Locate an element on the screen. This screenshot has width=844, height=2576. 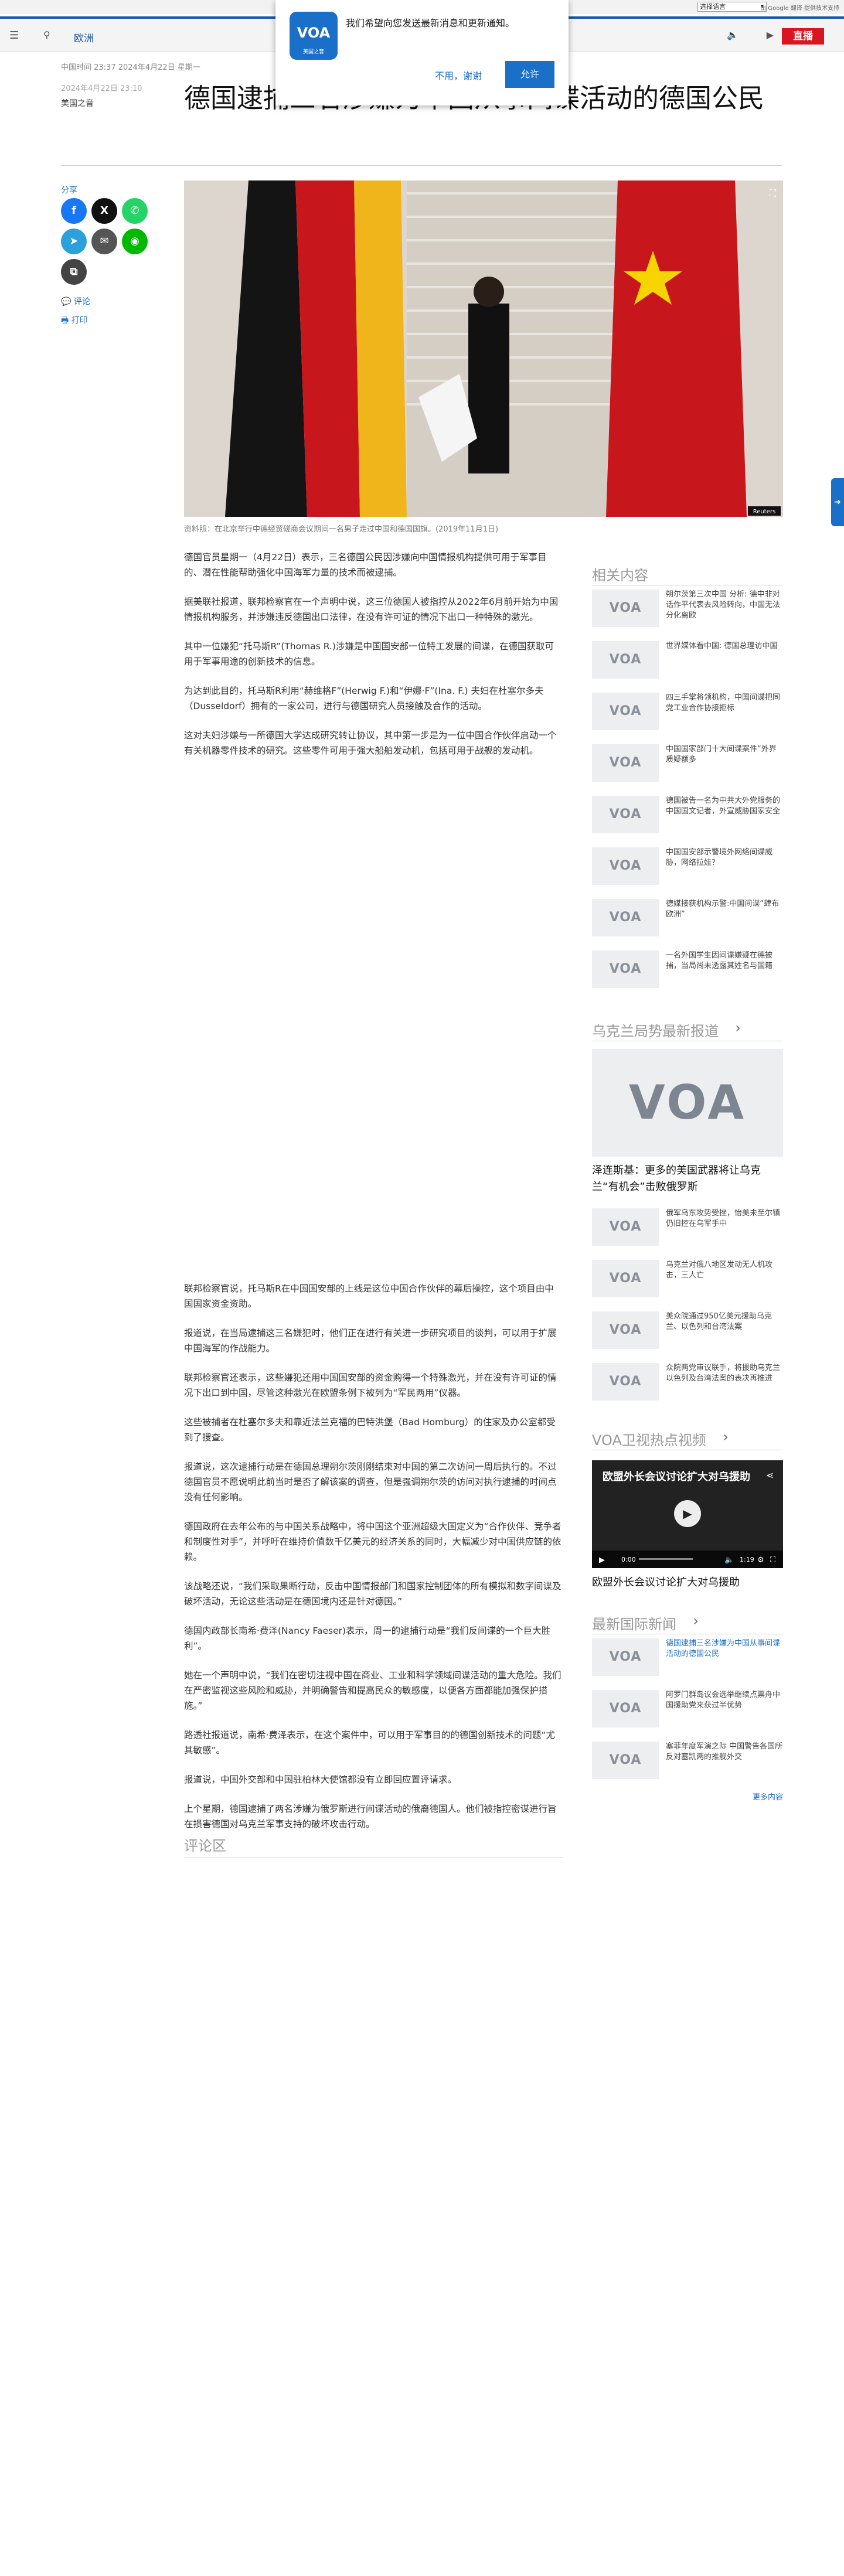
audio-icon: 🔈 is located at coordinates (733, 34).